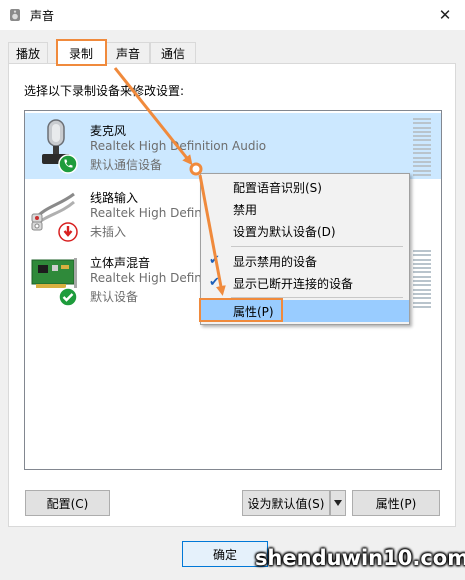 Image resolution: width=465 pixels, height=580 pixels. Describe the element at coordinates (293, 283) in the screenshot. I see `menu-item-label: 显示已断开连接的设备` at that location.